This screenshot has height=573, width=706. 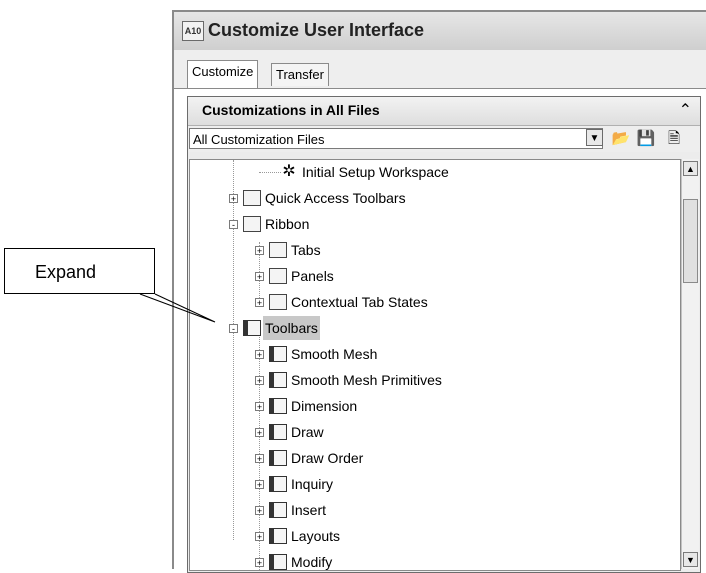 I want to click on callout-pointer, so click(x=177, y=308).